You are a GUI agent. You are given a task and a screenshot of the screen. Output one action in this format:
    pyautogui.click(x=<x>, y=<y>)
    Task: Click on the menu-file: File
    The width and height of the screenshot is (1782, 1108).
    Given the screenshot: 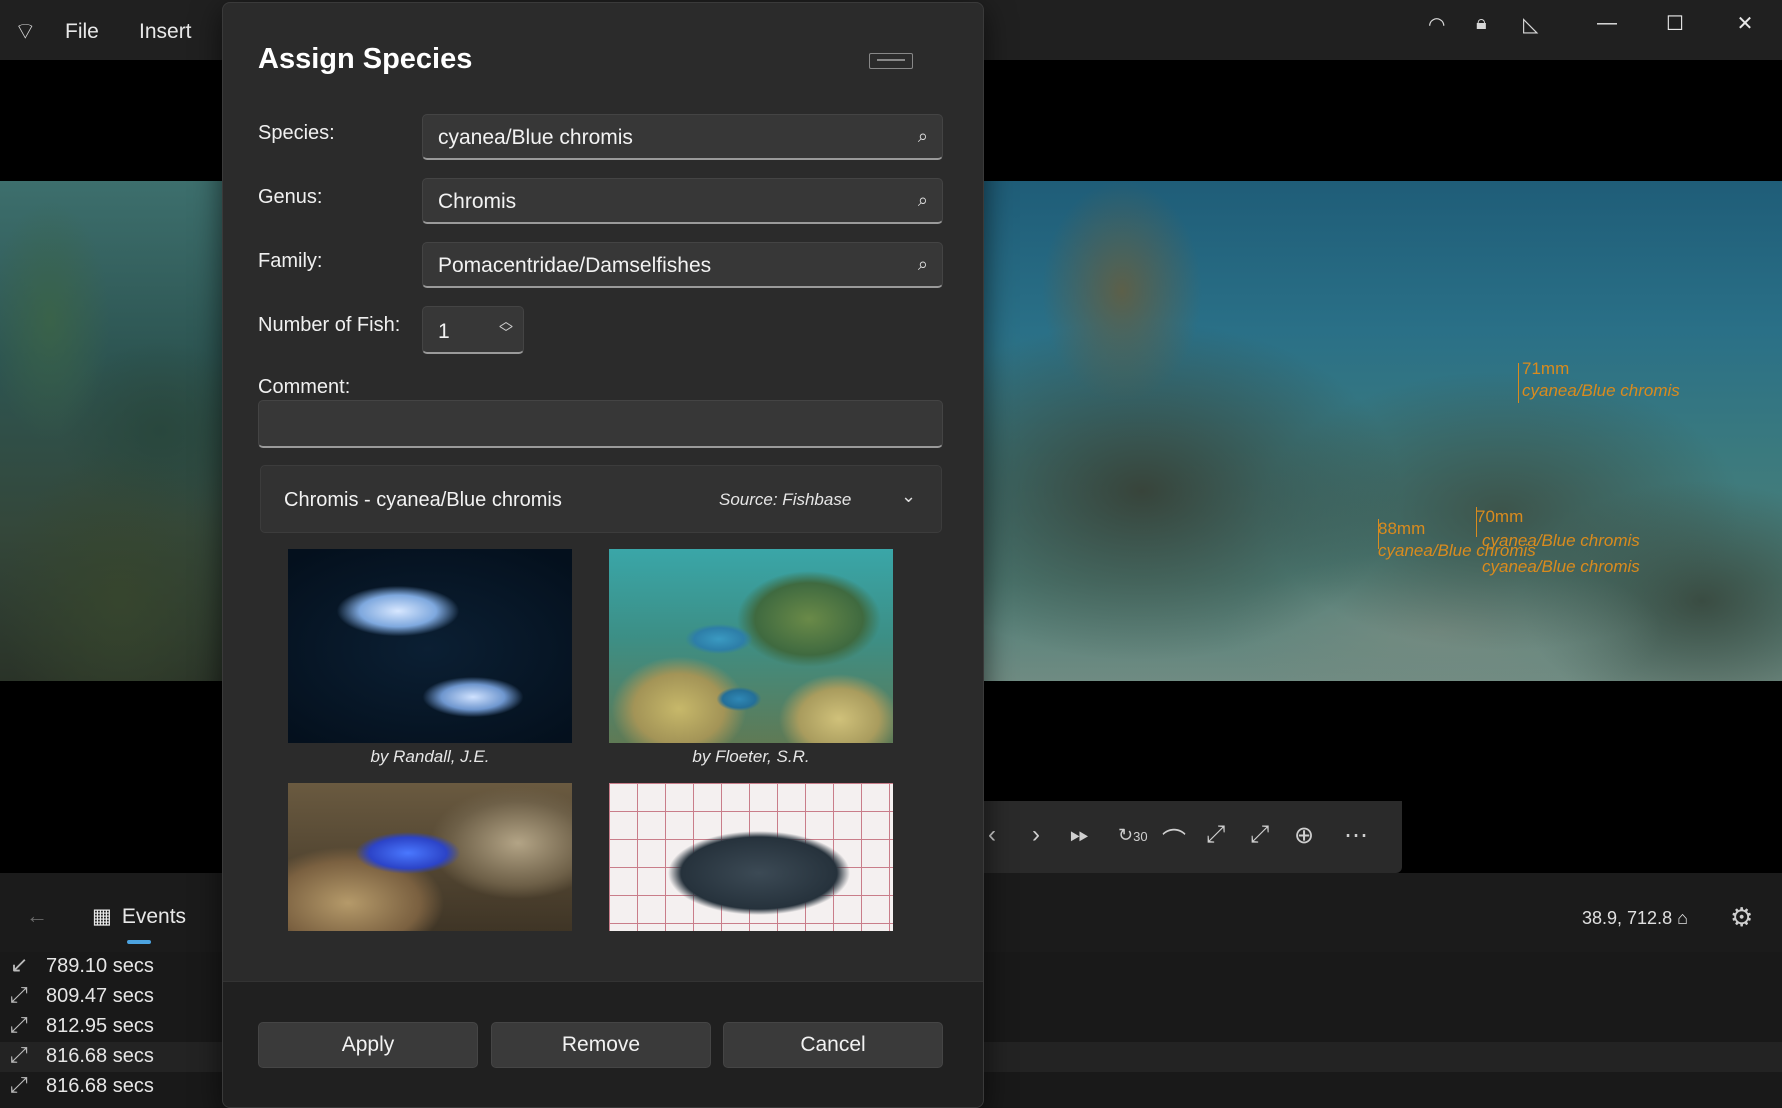 What is the action you would take?
    pyautogui.click(x=82, y=32)
    